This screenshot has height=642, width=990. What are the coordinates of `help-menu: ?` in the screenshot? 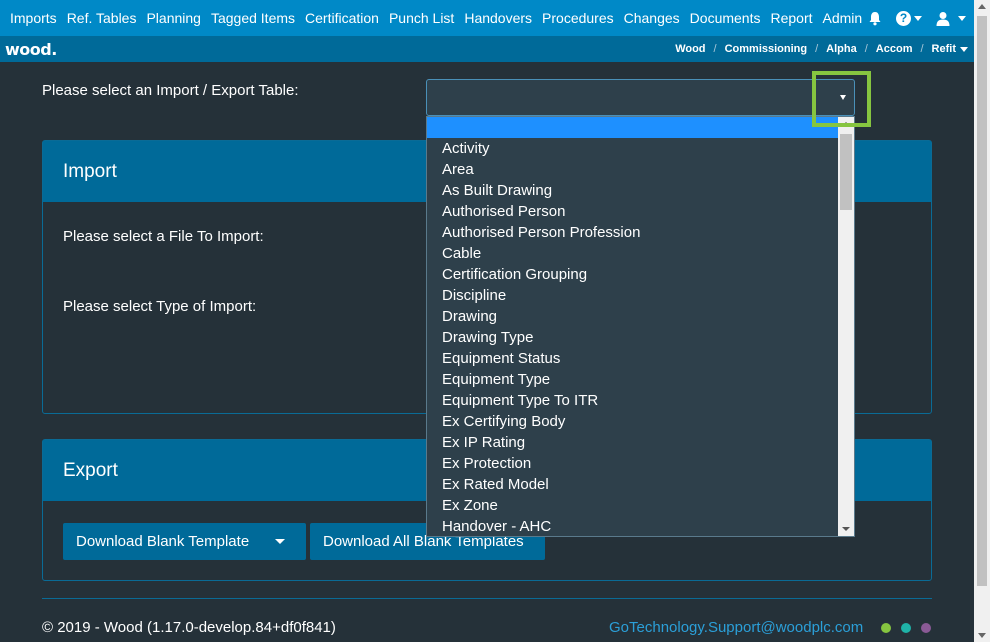 It's located at (909, 18).